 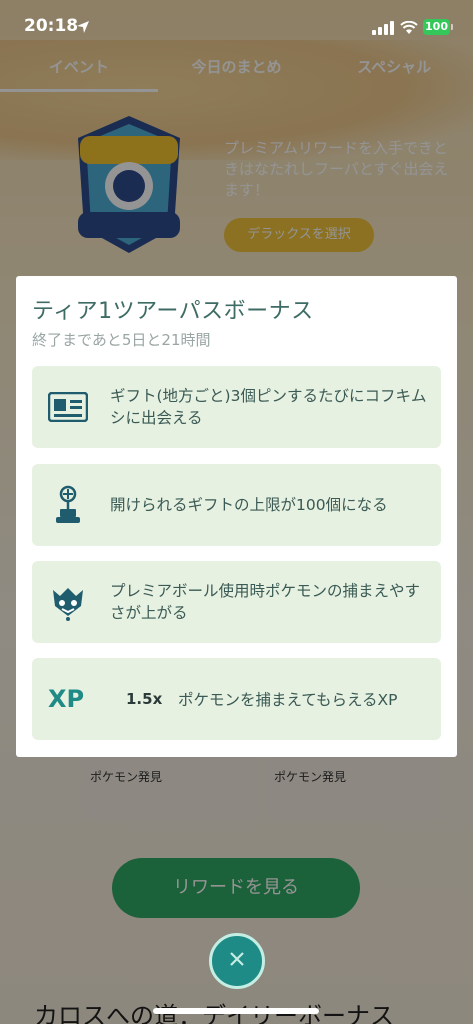 I want to click on cellular-signal-icon, so click(x=383, y=29).